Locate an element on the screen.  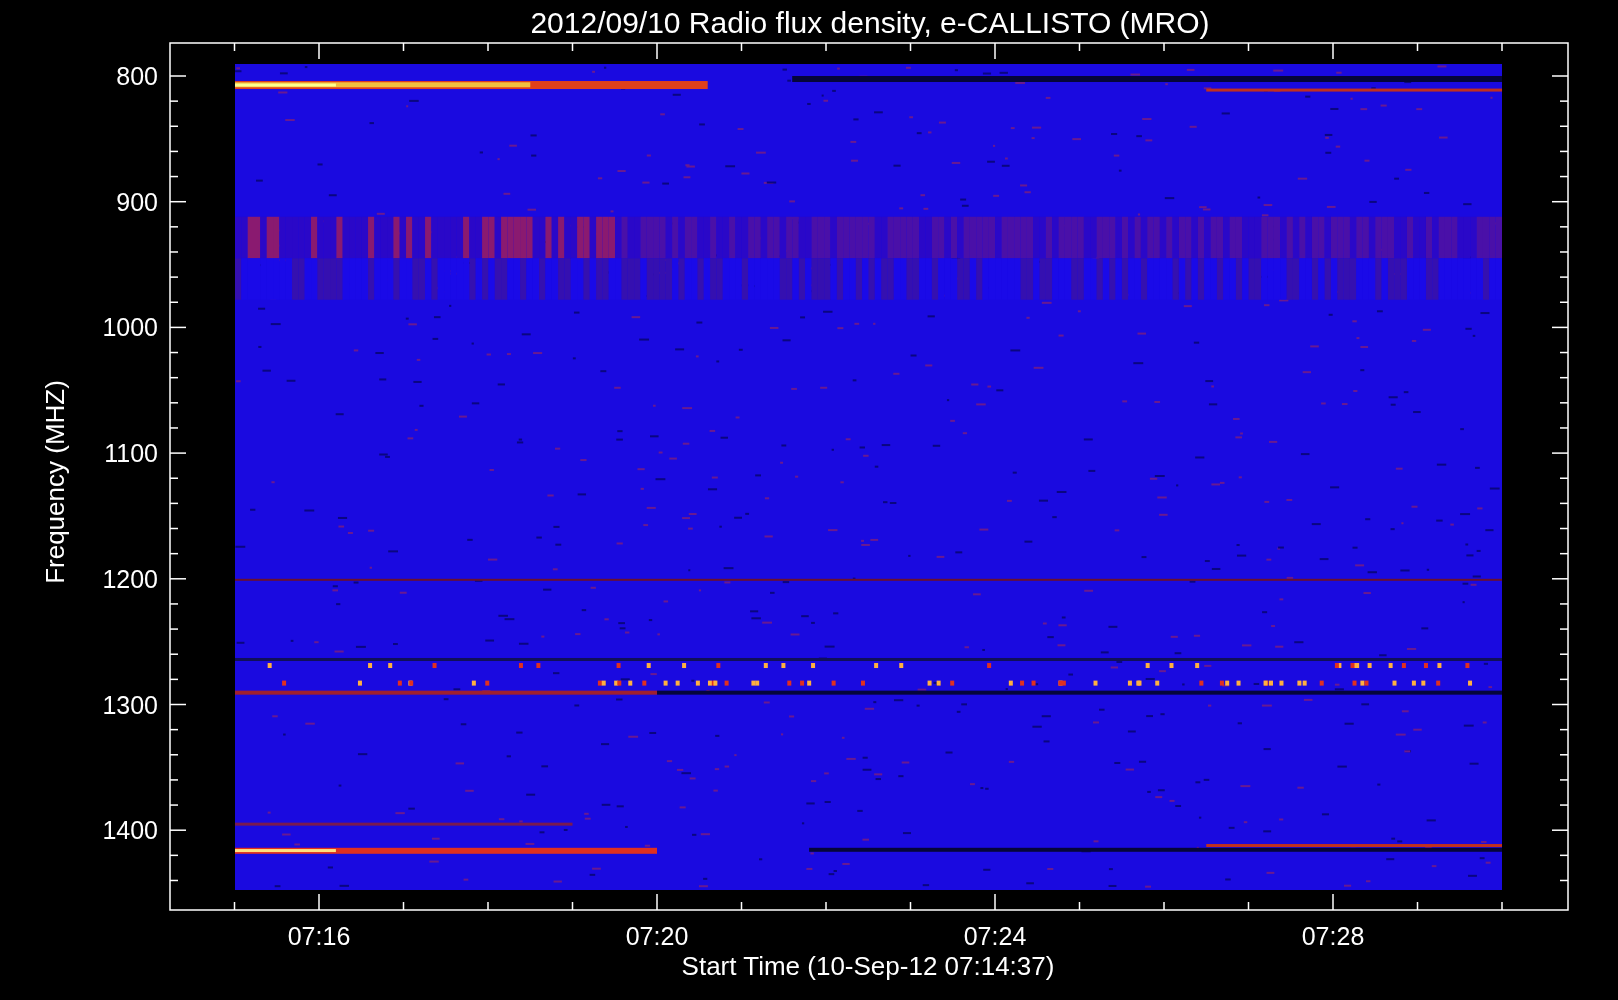
x-tick-label: 07:20 is located at coordinates (657, 936).